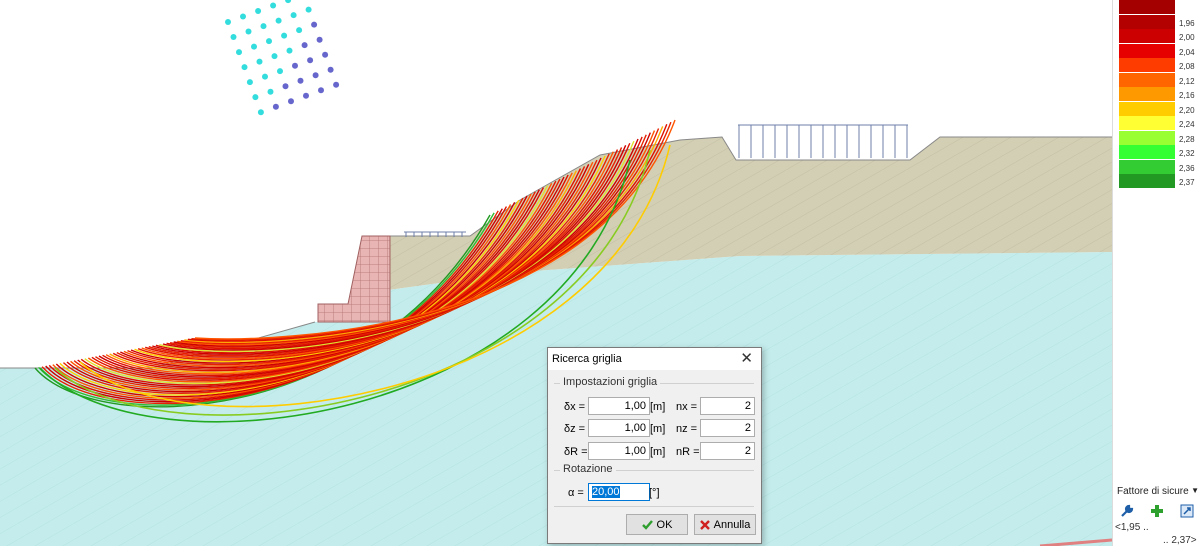 This screenshot has height=546, width=1200. What do you see at coordinates (1187, 23) in the screenshot?
I see `legend-label: 1,96` at bounding box center [1187, 23].